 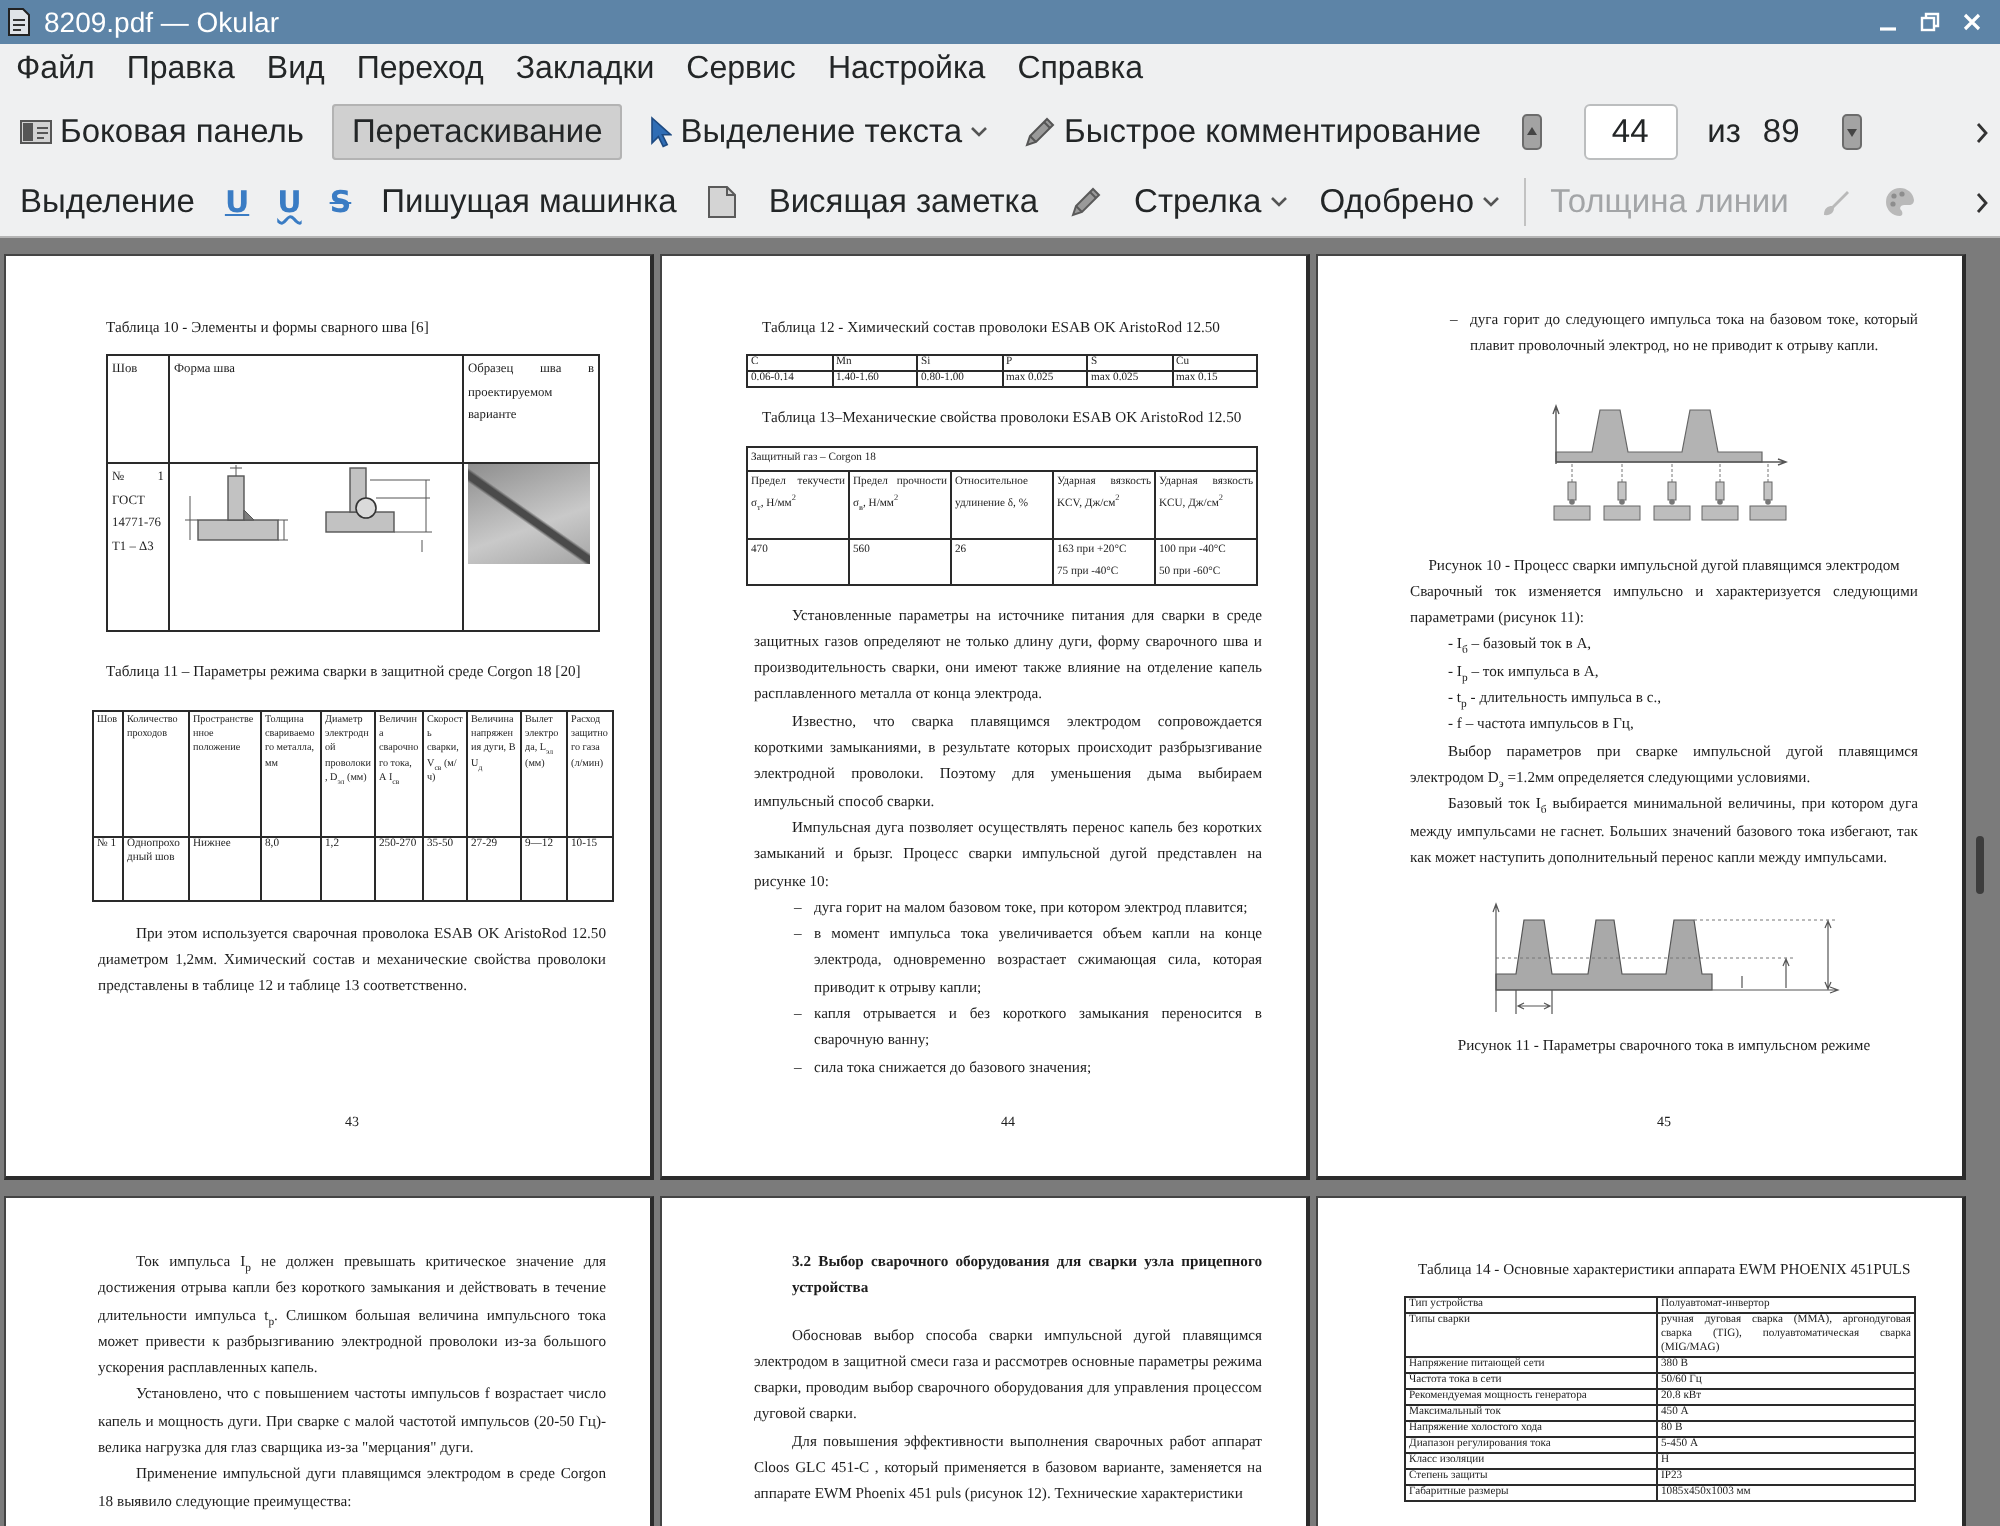 What do you see at coordinates (1531, 132) in the screenshot?
I see `arrow-up-icon` at bounding box center [1531, 132].